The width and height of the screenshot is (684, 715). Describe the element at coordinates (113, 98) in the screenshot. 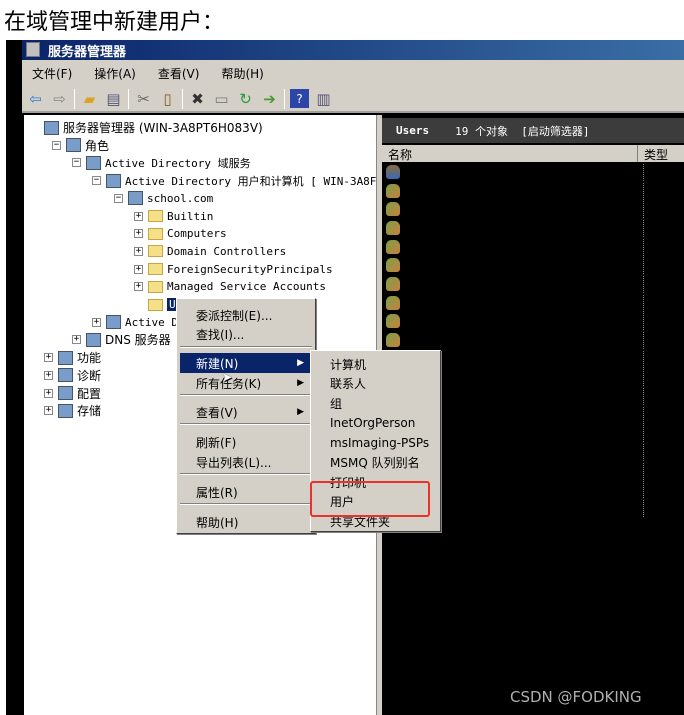

I see `show-hide-tree-icon: ▤` at that location.